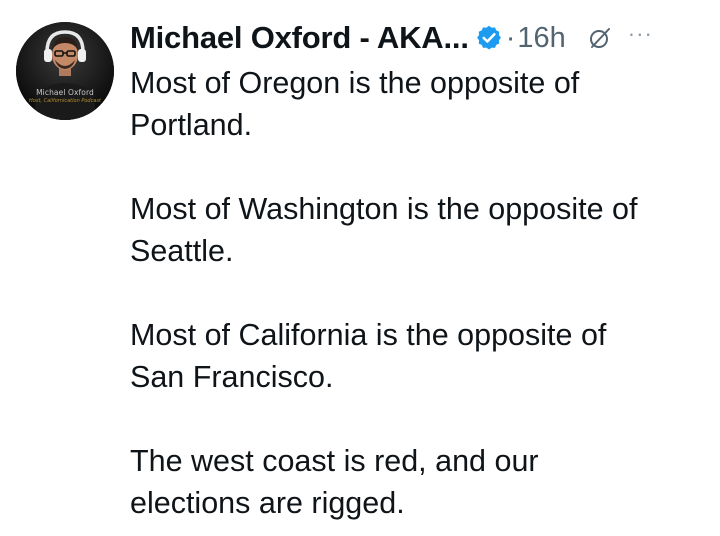  What do you see at coordinates (182, 251) in the screenshot?
I see `tweet-line: Seattle.` at bounding box center [182, 251].